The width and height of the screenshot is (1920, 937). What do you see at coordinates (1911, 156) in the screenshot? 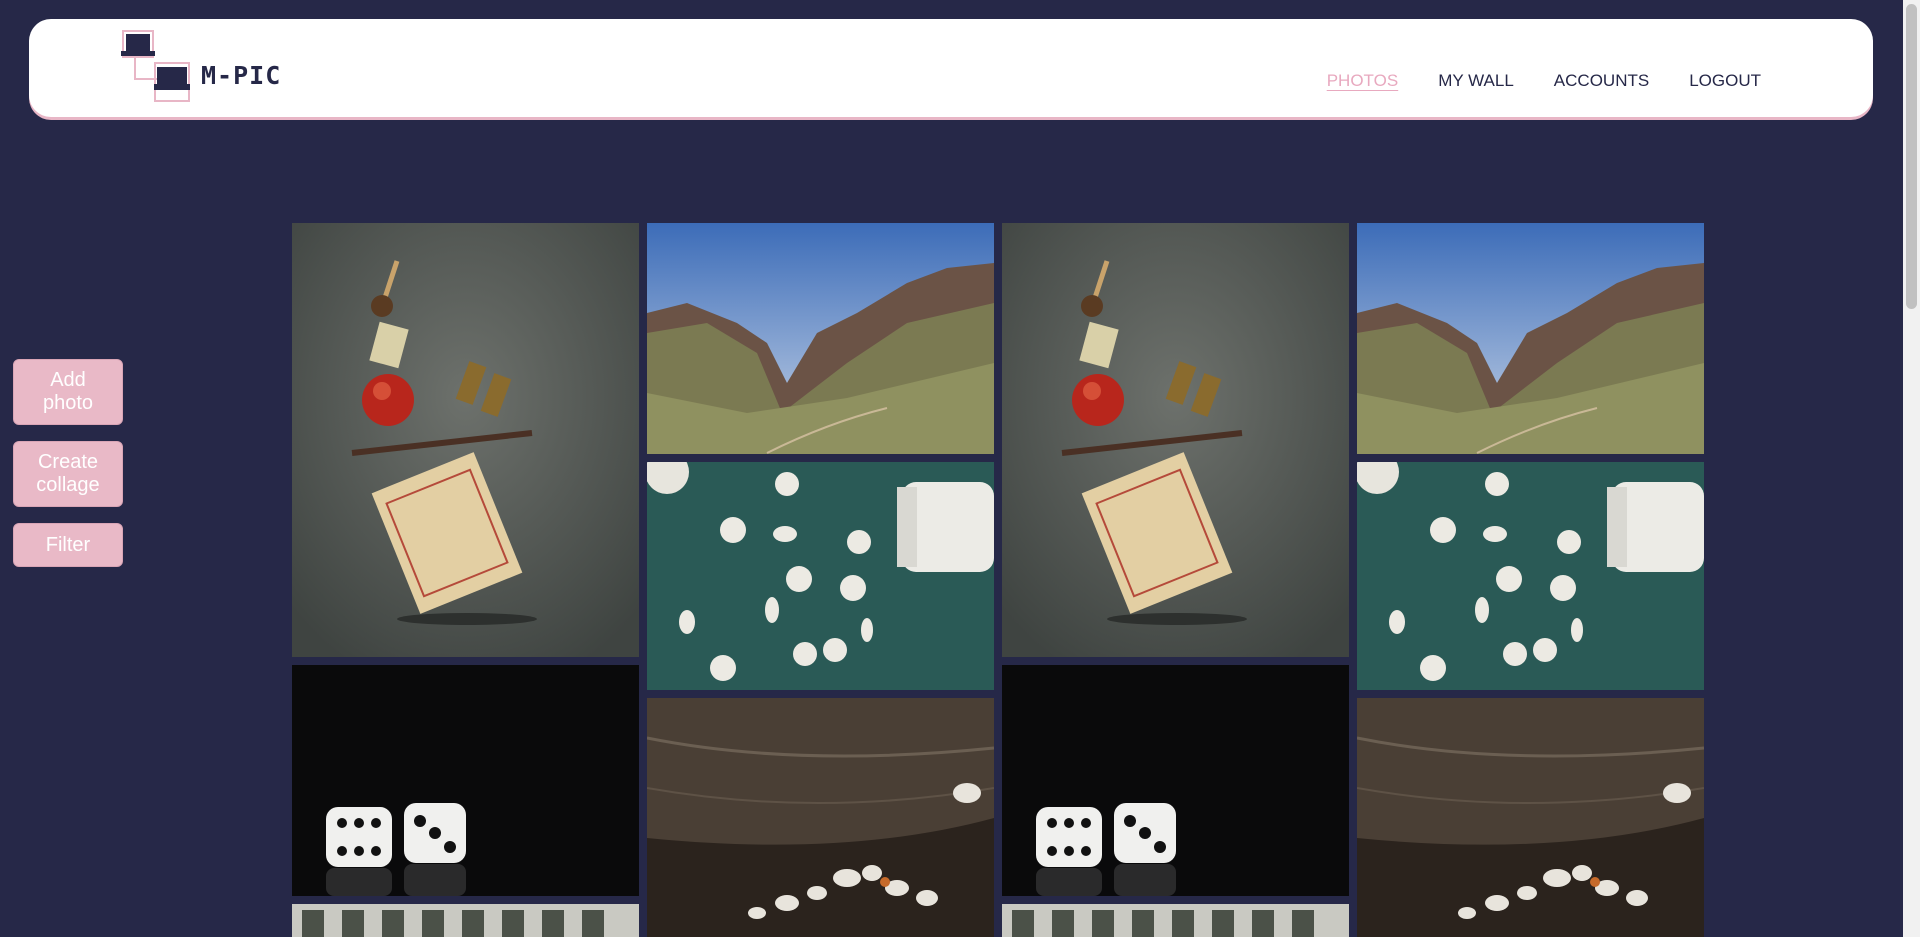
I see `scrollbar-thumb` at bounding box center [1911, 156].